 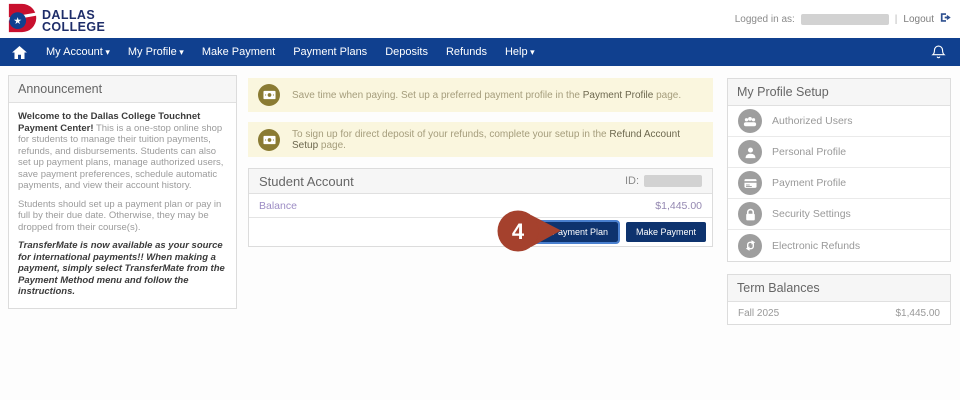 I want to click on nav-my-profile: My Profile, so click(x=156, y=52).